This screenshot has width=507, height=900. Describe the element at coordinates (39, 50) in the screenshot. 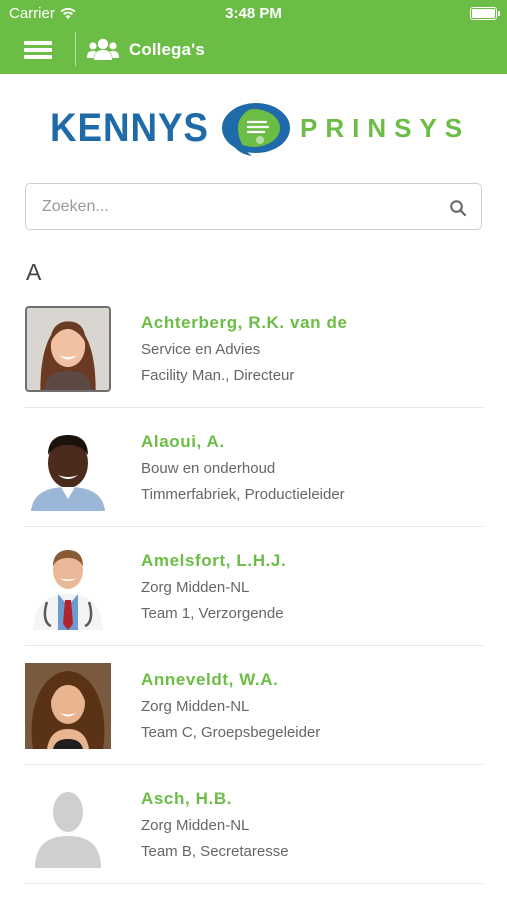

I see `hamburger-menu-icon` at that location.